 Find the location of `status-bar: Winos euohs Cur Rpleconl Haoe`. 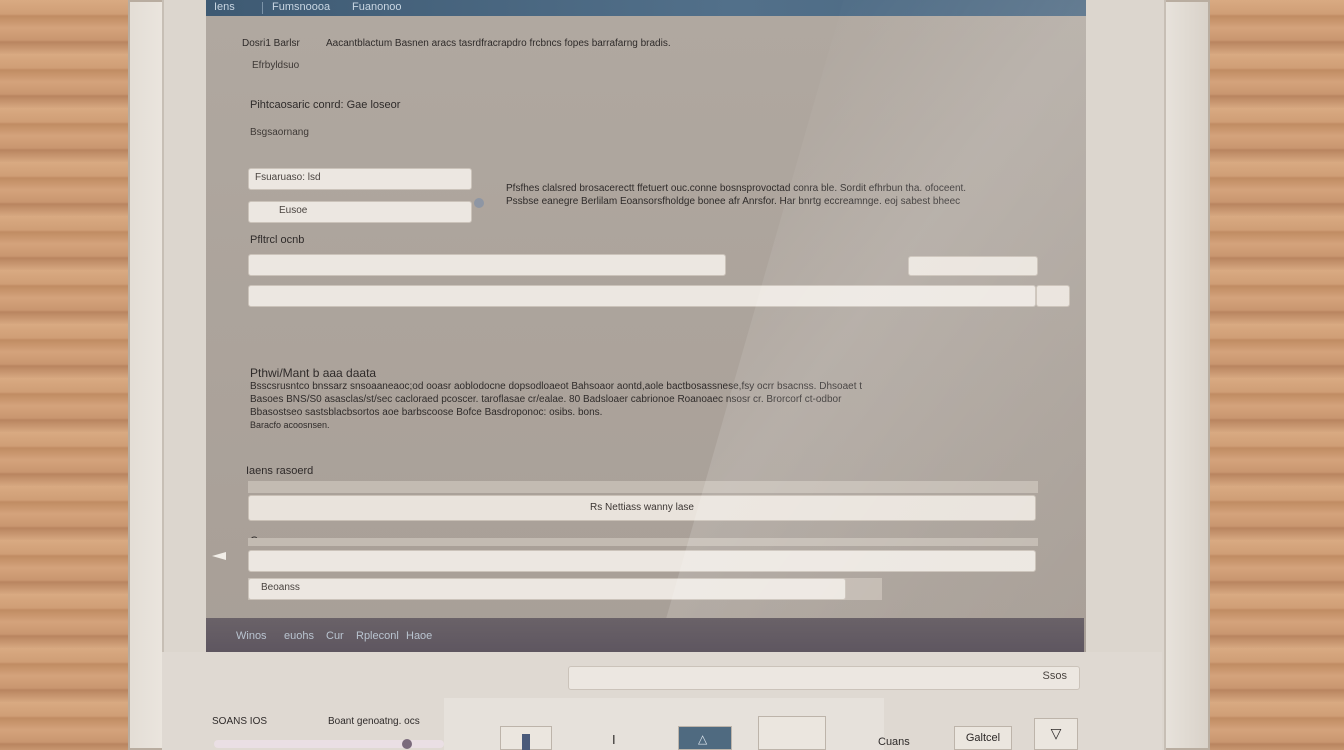

status-bar: Winos euohs Cur Rpleconl Haoe is located at coordinates (645, 635).